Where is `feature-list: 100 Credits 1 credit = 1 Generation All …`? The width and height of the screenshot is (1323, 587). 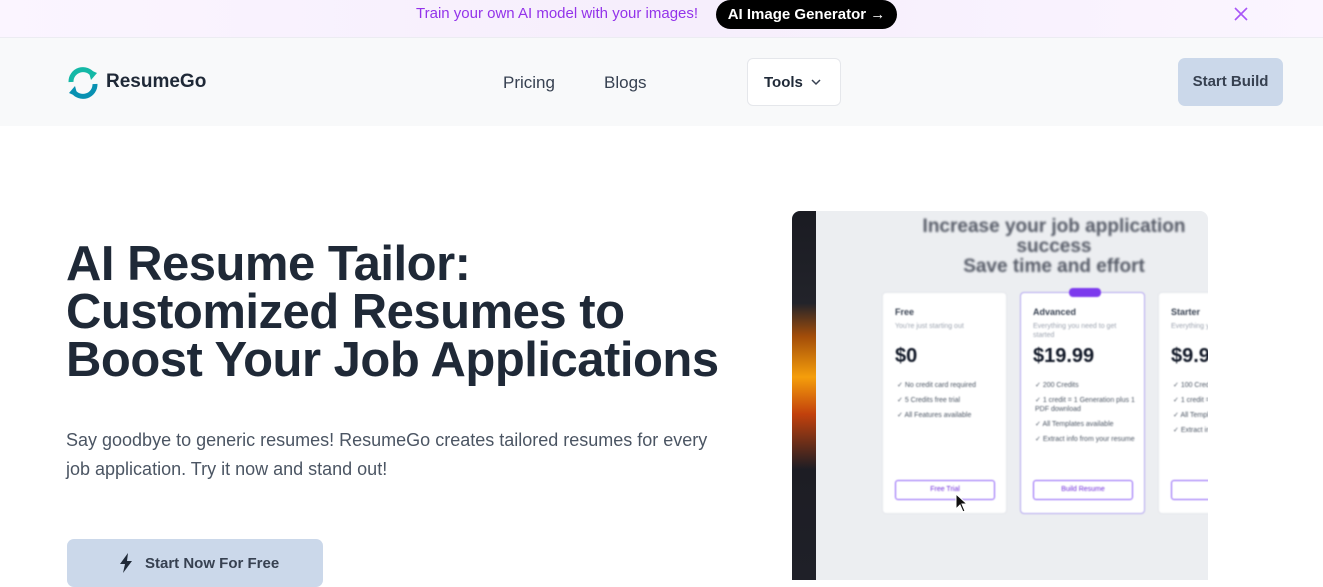
feature-list: 100 Credits 1 credit = 1 Generation All … is located at coordinates (1190, 411).